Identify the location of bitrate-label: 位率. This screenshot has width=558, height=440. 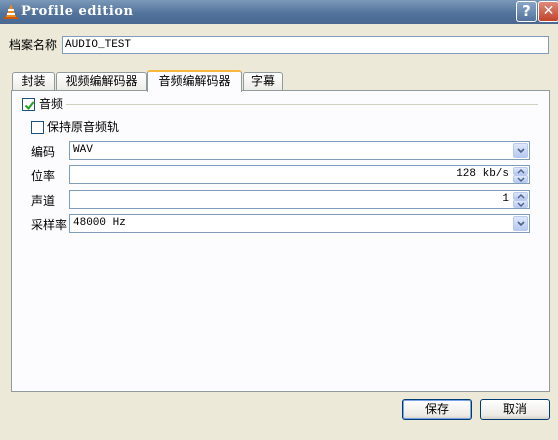
(43, 176).